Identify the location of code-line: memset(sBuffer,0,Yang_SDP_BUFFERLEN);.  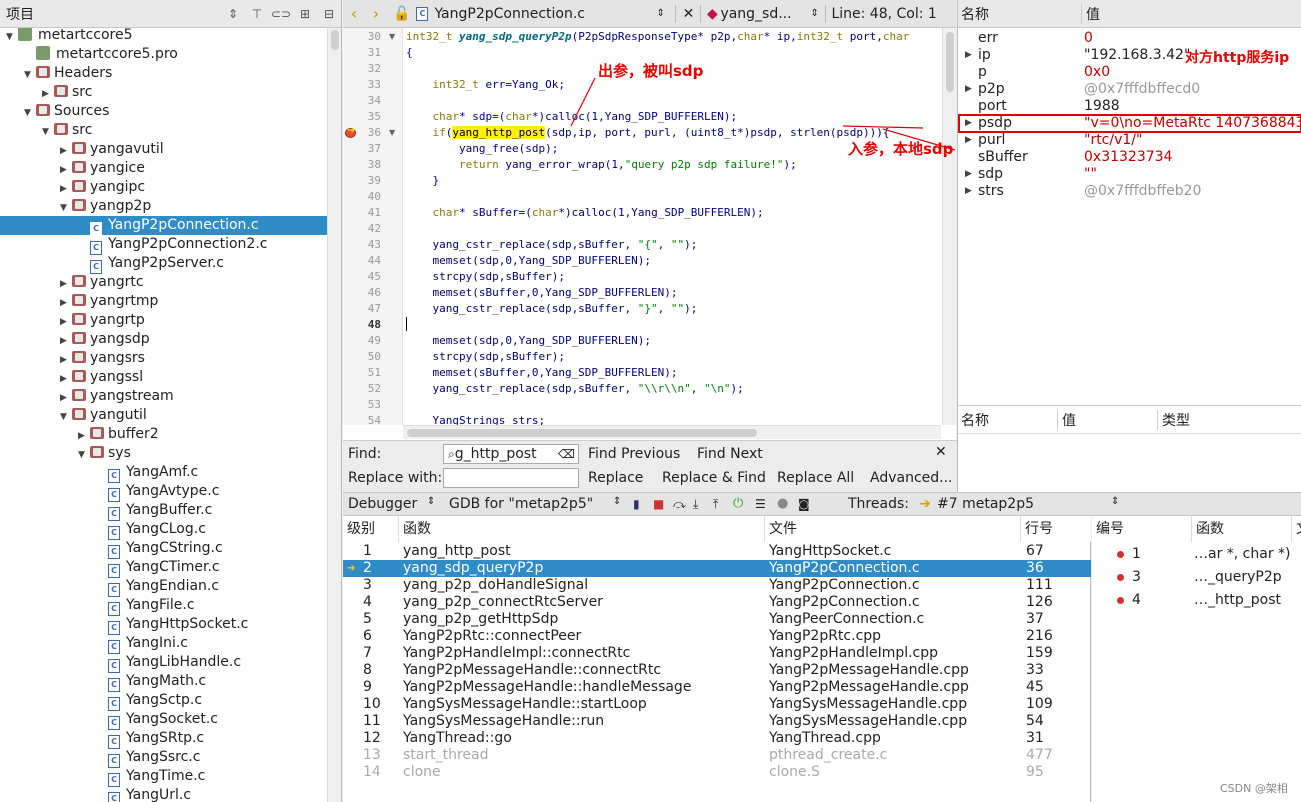
(541, 293).